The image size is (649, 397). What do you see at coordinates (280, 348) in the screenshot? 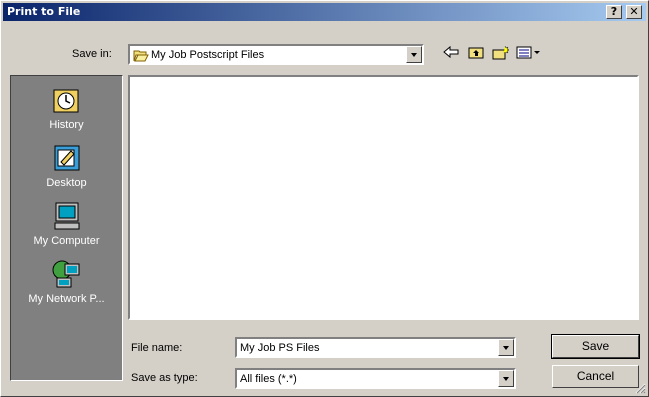
I see `file-name-value: My Job PS Files` at bounding box center [280, 348].